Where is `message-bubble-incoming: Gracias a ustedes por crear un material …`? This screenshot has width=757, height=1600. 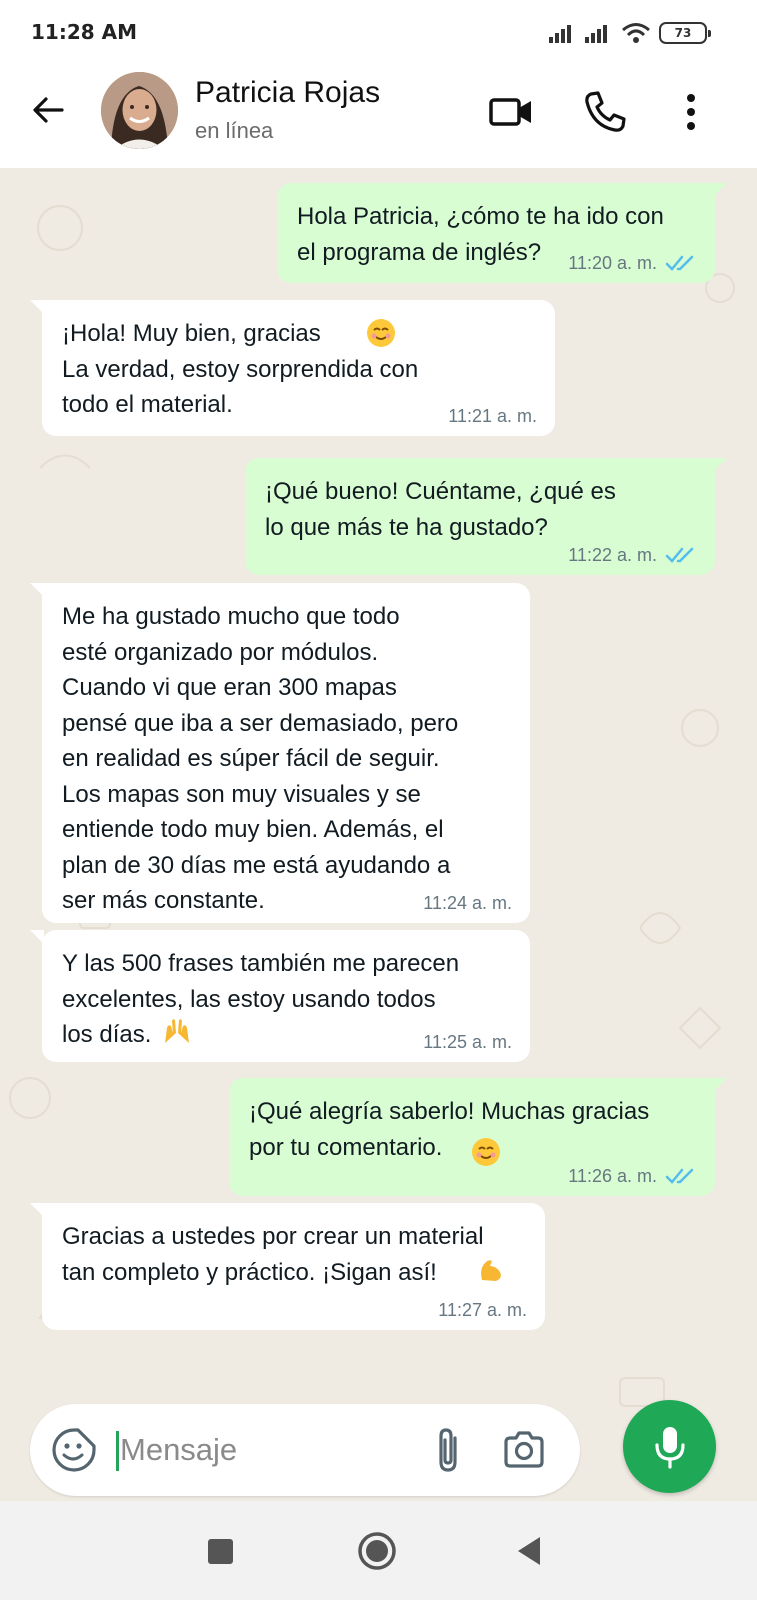
message-bubble-incoming: Gracias a ustedes por crear un material … is located at coordinates (287, 1266).